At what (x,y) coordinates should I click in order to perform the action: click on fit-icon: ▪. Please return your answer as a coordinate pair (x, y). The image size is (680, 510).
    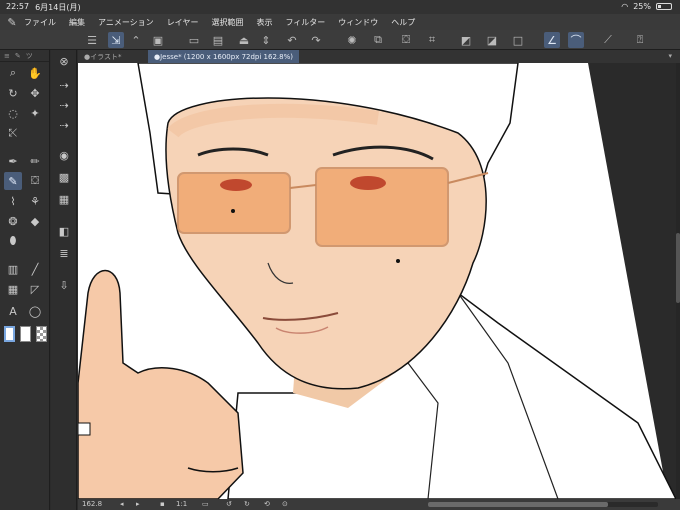
    Looking at the image, I should click on (162, 504).